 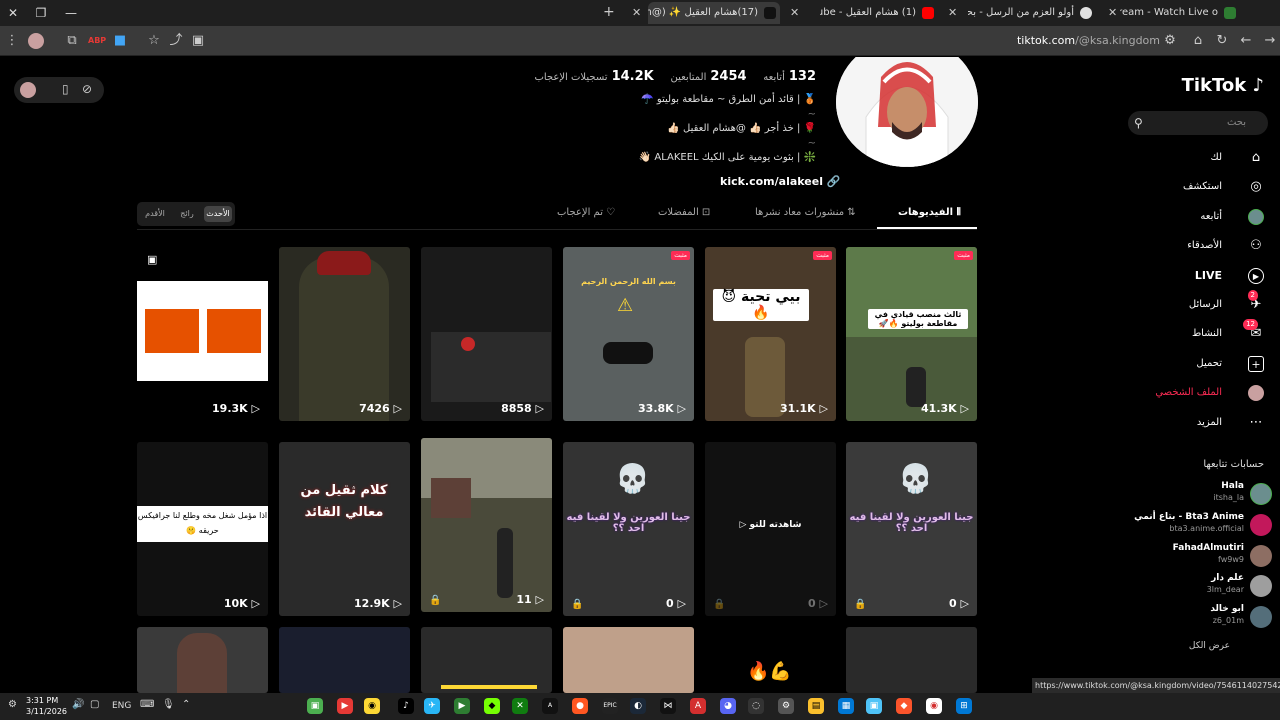 What do you see at coordinates (964, 706) in the screenshot?
I see `windows-start-icon: ⊞` at bounding box center [964, 706].